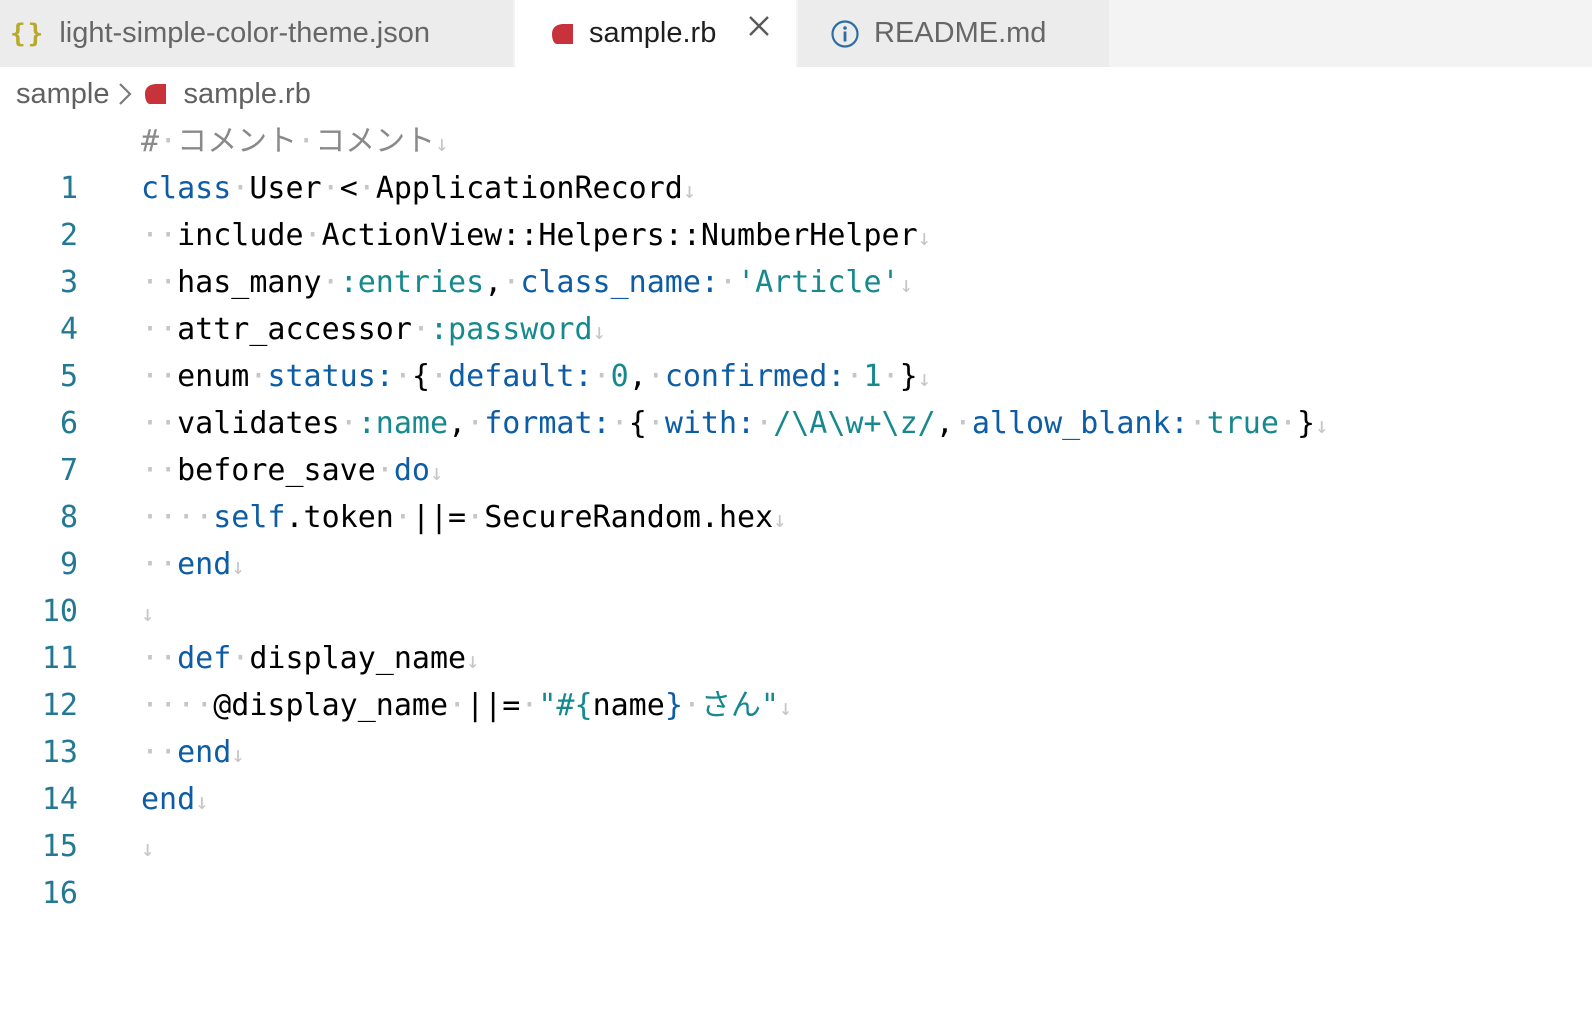 This screenshot has width=1592, height=1011. I want to click on code-line: 11 ↓, so click(796, 632).